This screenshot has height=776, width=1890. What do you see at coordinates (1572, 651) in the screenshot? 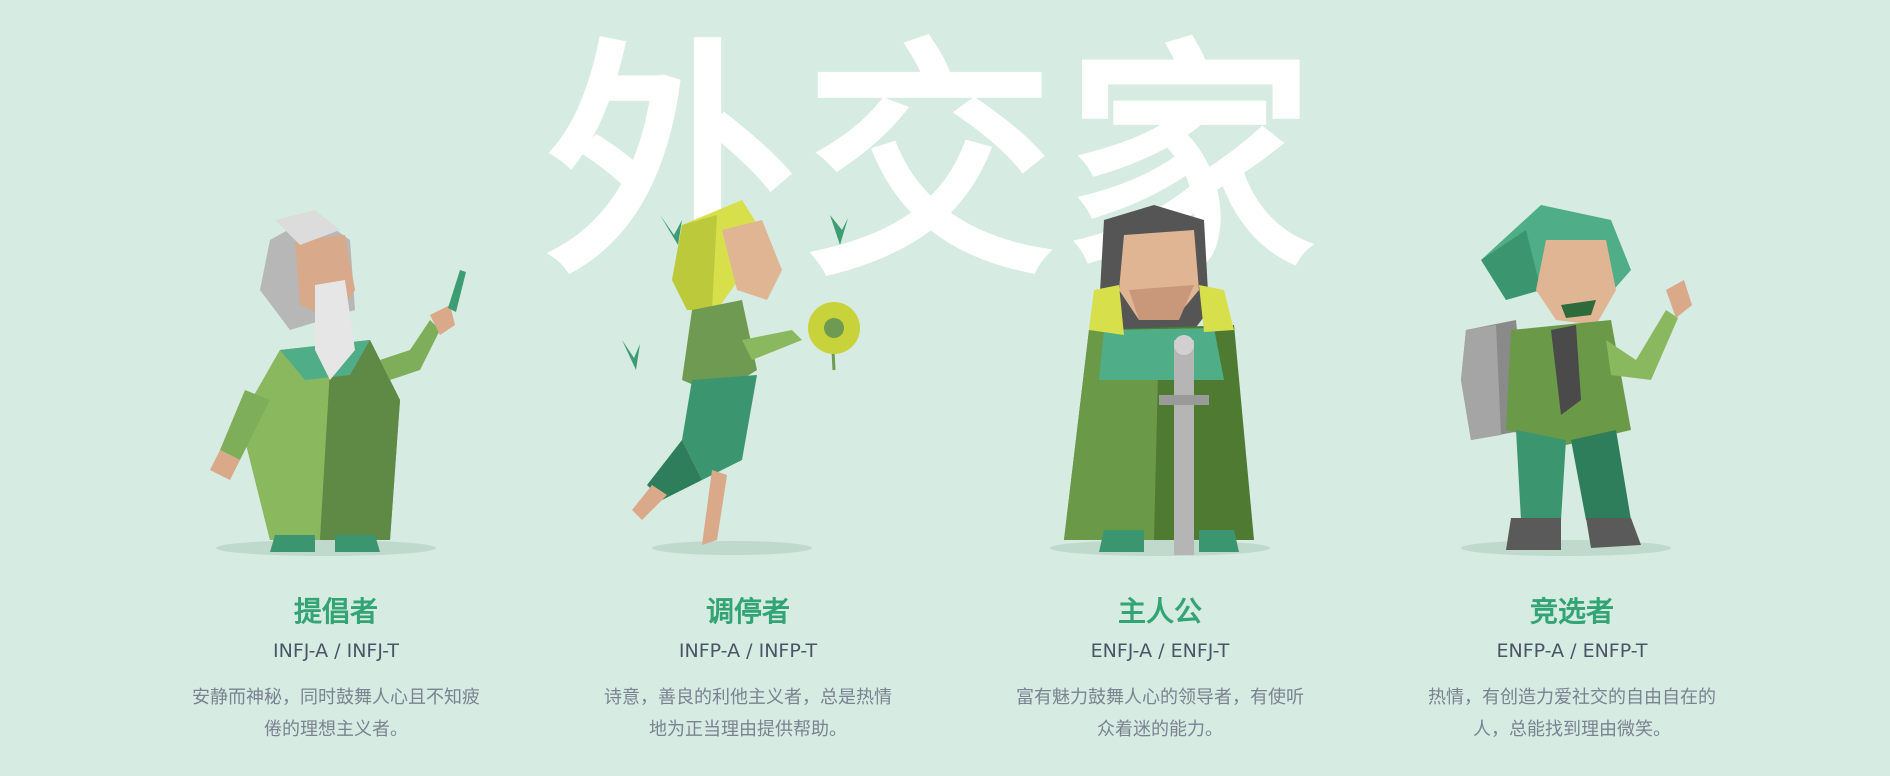
I see `card-code: ENFP-A / ENFP-T` at bounding box center [1572, 651].